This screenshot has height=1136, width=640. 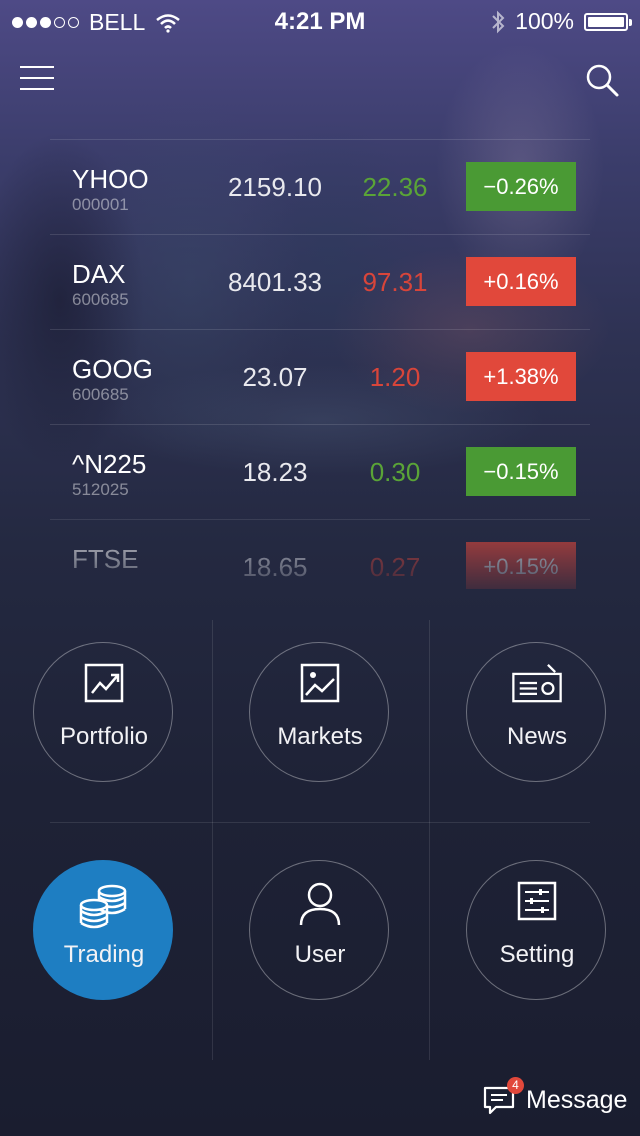 I want to click on markets-image-icon, so click(x=320, y=683).